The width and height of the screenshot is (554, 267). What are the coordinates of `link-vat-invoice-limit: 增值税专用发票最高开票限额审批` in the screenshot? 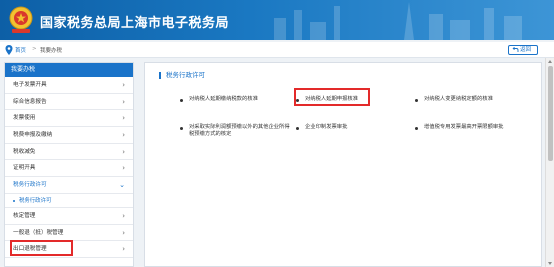 It's located at (475, 127).